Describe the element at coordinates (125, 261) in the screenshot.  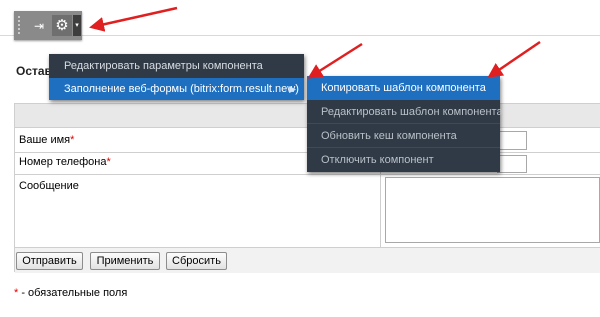
I see `apply-button: Применить` at that location.